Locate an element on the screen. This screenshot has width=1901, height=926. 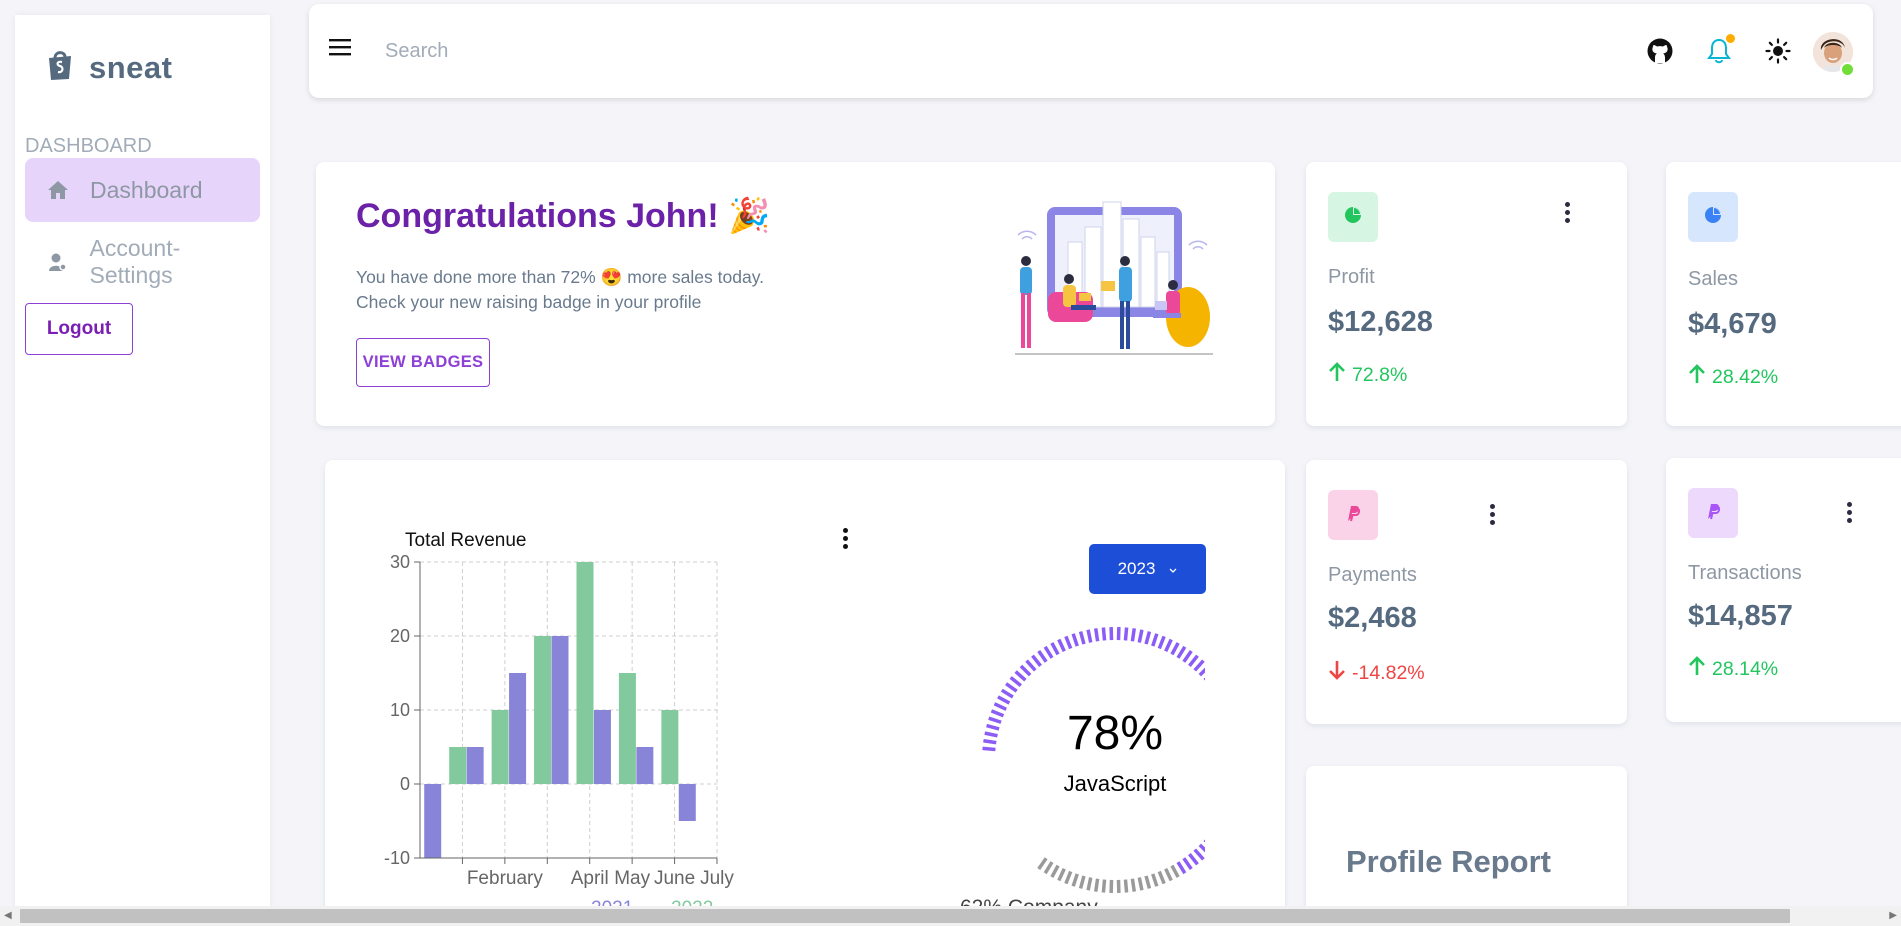
x-tick-label: April is located at coordinates (590, 878).